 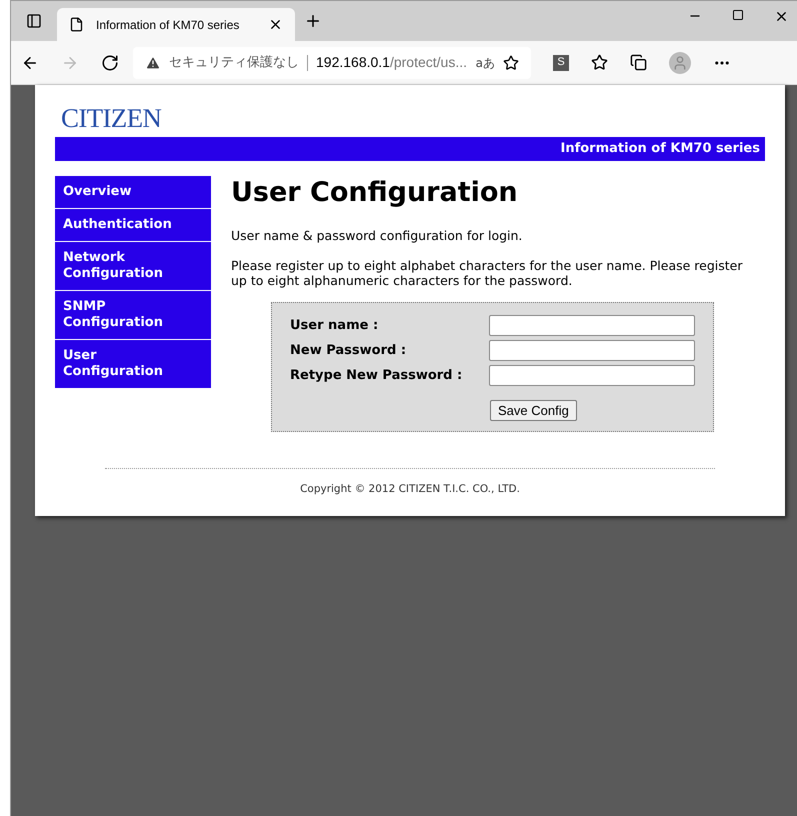 I want to click on sidebar-item: User Configuration, so click(x=133, y=364).